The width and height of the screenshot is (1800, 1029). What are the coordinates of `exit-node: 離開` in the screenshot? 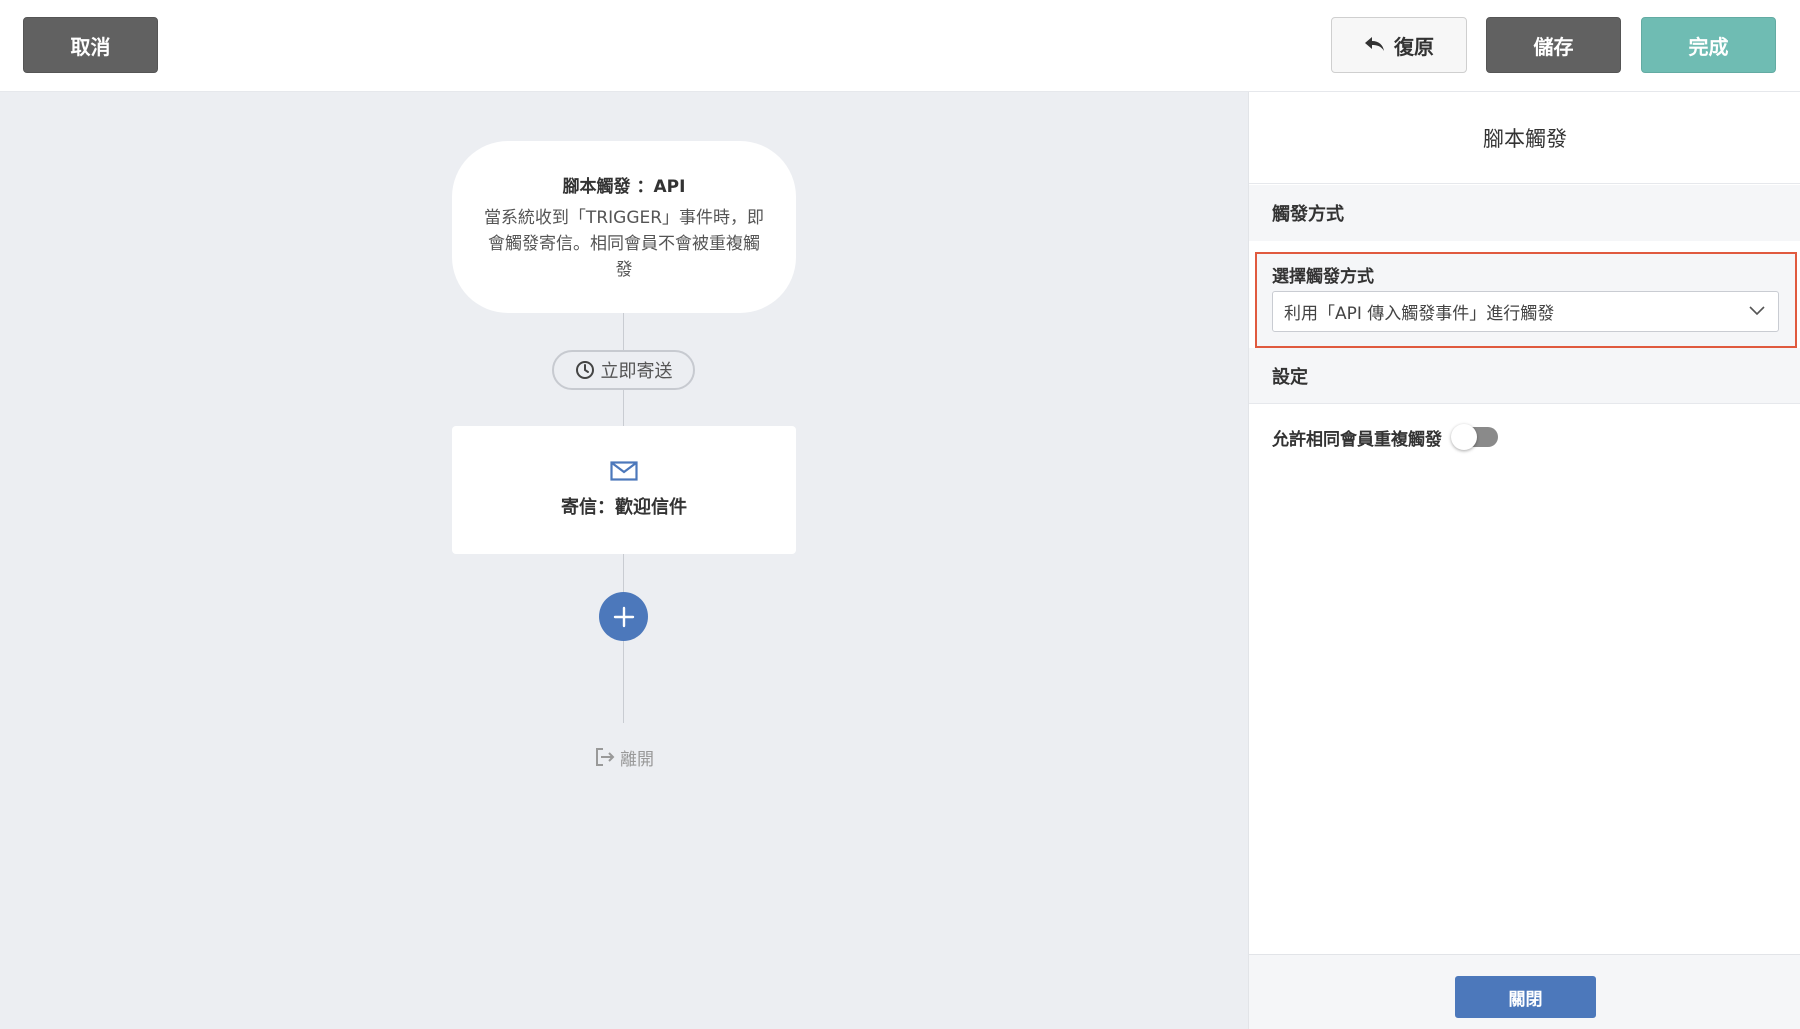 It's located at (624, 757).